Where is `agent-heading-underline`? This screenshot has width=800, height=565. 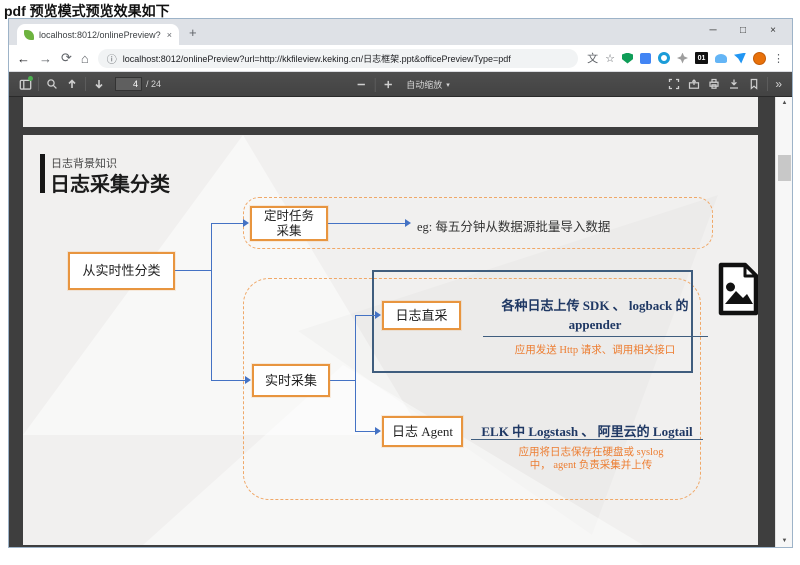 agent-heading-underline is located at coordinates (587, 439).